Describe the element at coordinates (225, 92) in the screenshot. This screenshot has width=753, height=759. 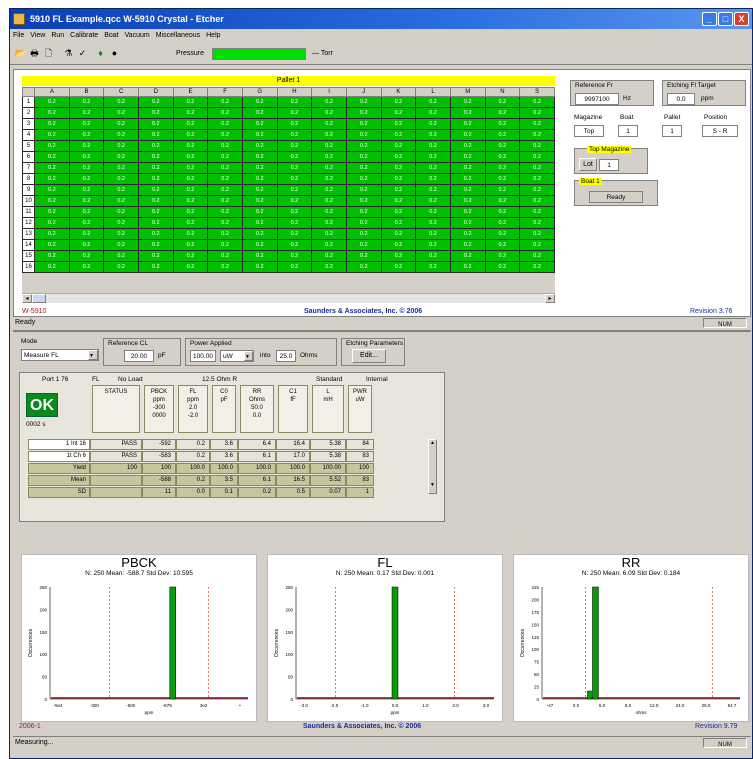
I see `grid-column-header: F` at that location.